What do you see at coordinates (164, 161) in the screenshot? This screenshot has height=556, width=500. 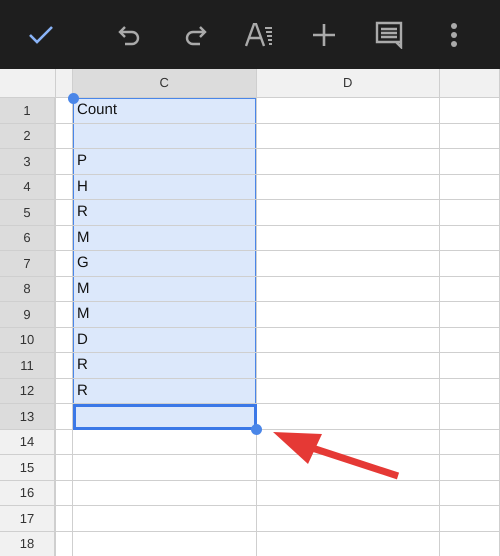 I see `table-cell: P` at bounding box center [164, 161].